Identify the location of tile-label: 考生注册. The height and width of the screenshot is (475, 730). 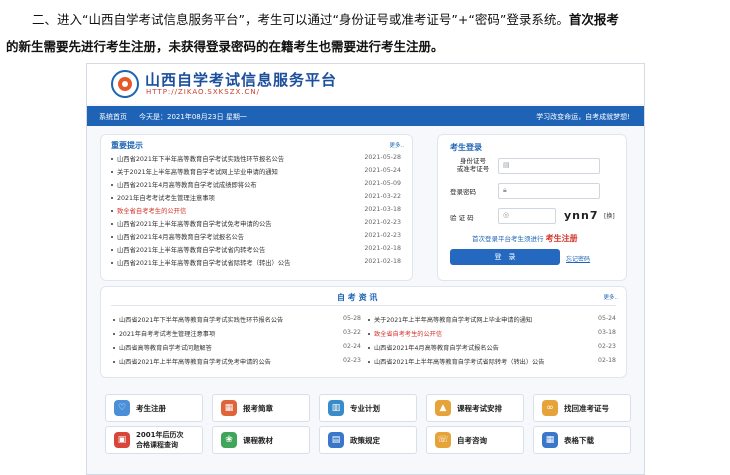
(151, 408).